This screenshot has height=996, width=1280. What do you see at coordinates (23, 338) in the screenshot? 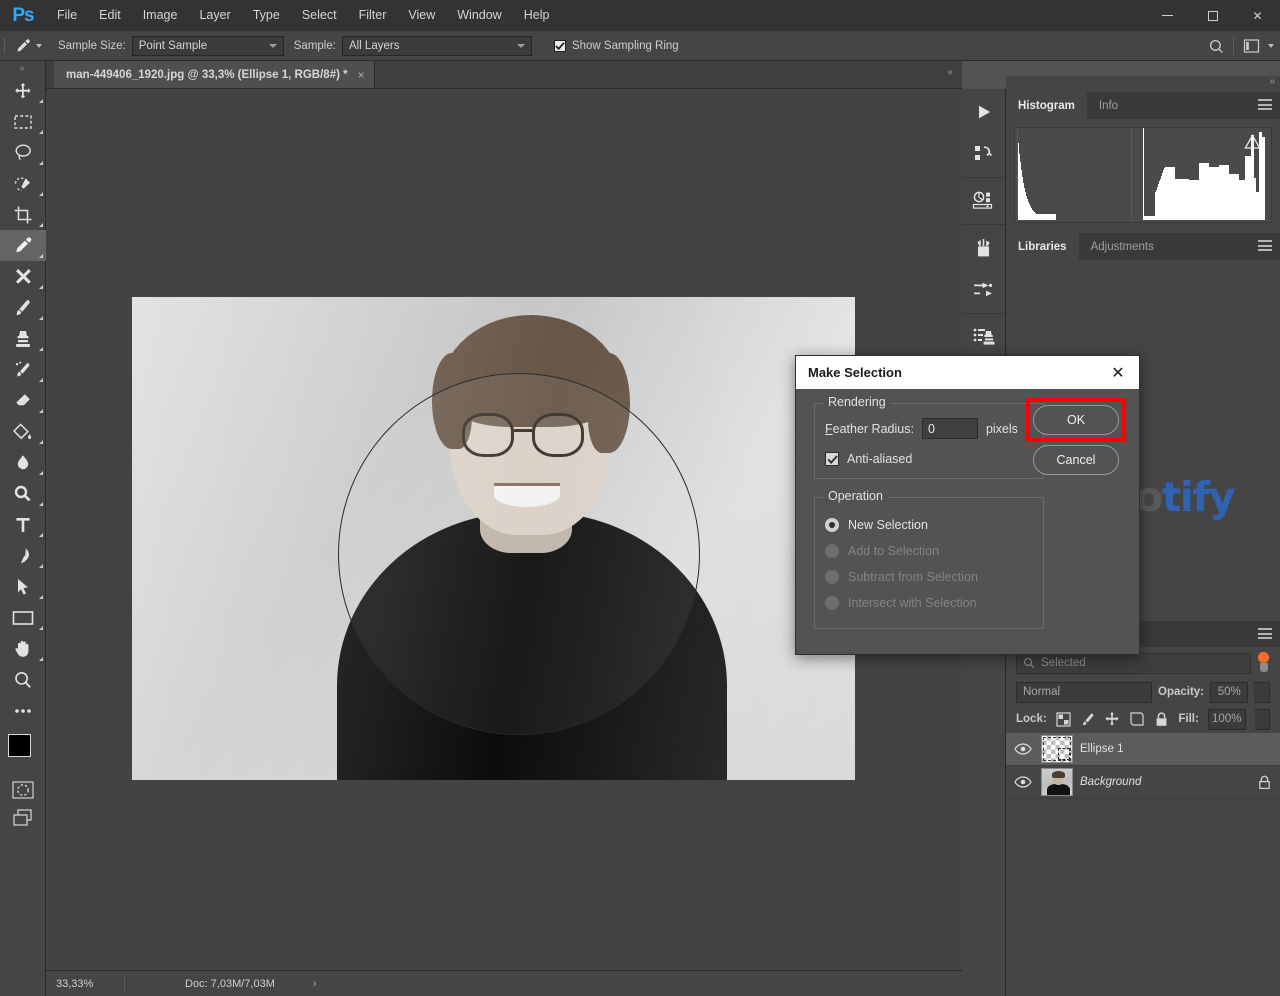
I see `tool-clone-stamp` at bounding box center [23, 338].